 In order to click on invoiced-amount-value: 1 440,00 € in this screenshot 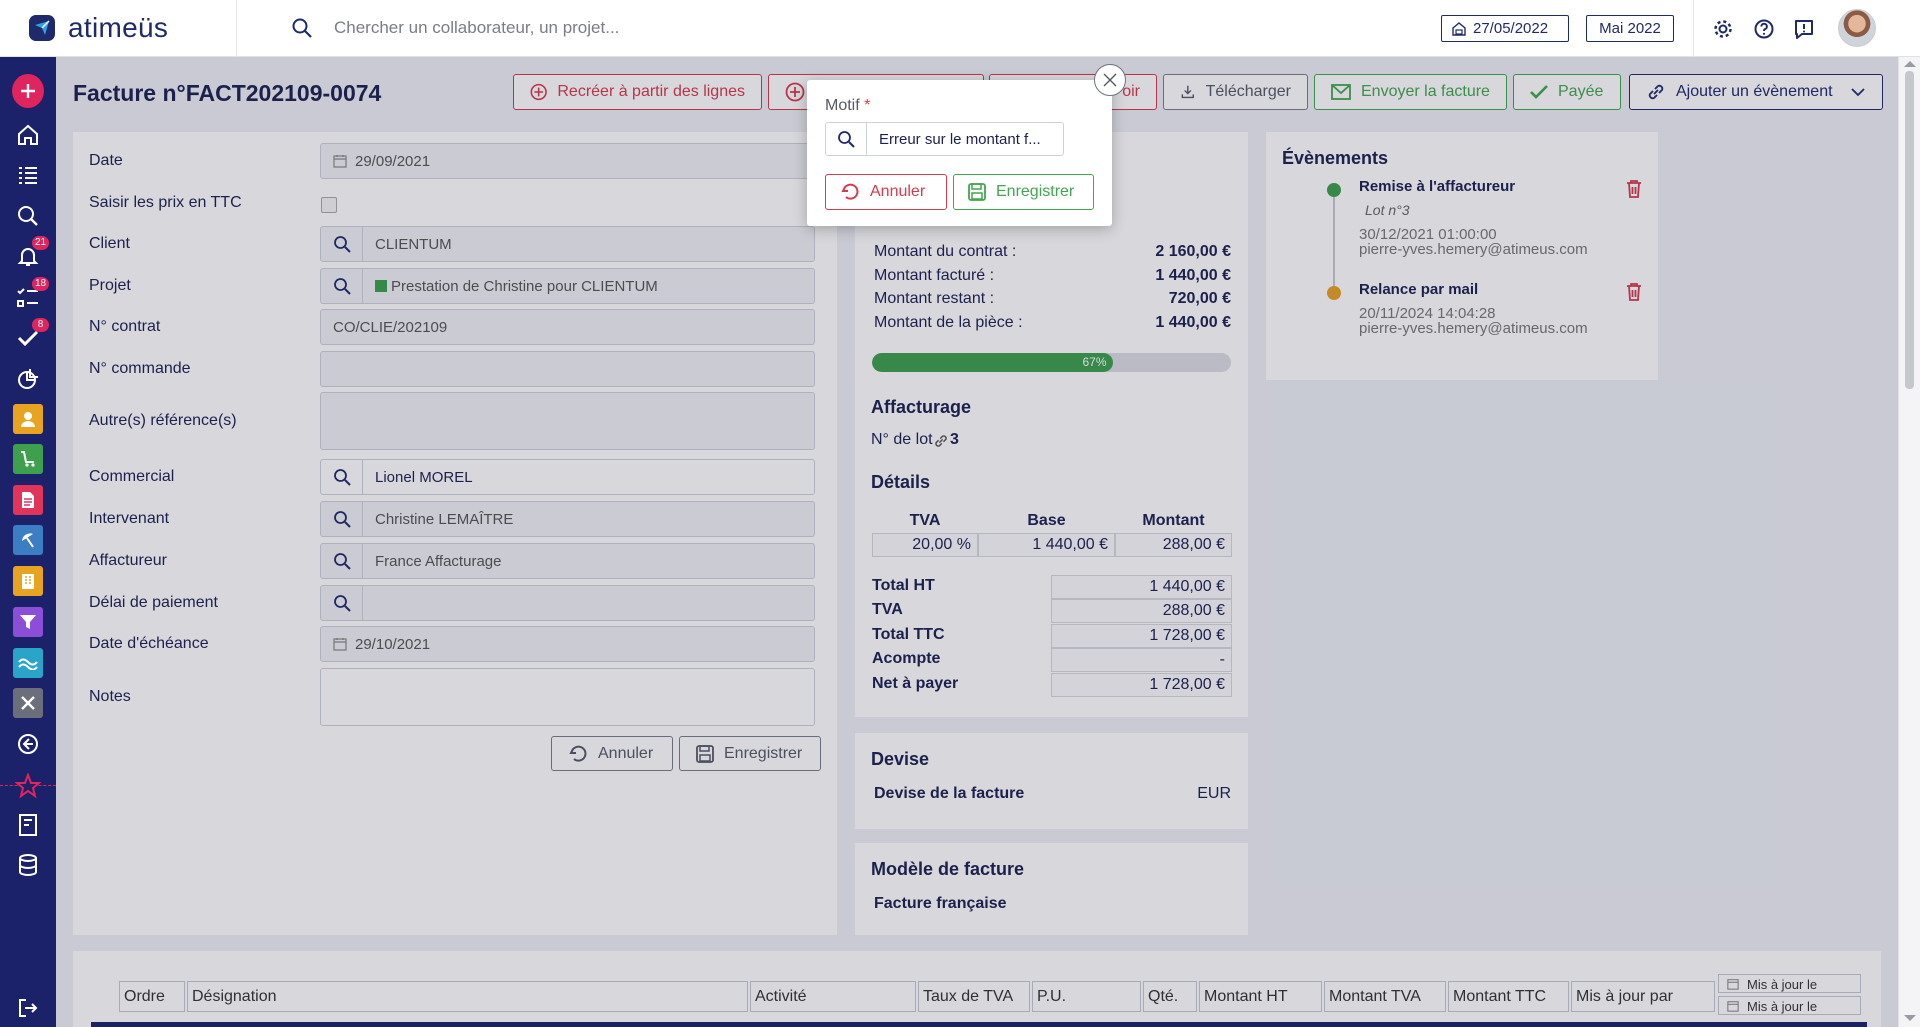, I will do `click(1193, 275)`.